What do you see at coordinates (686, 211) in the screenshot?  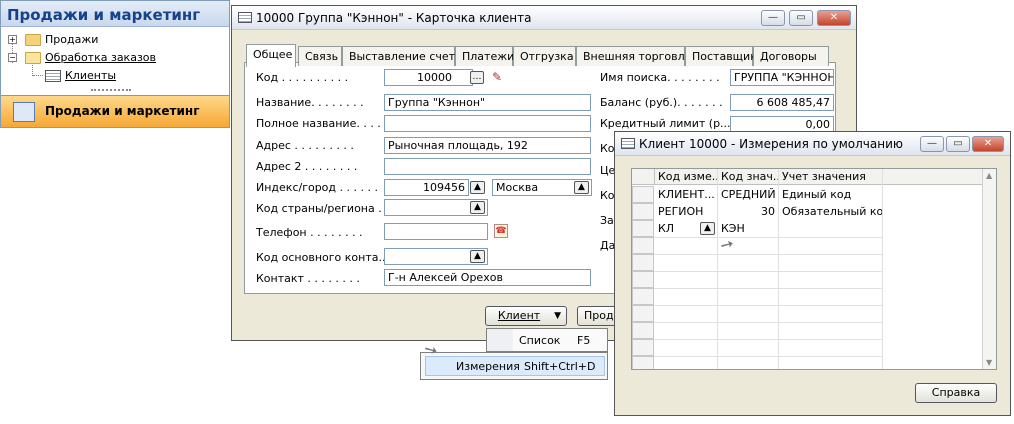 I see `table-cell: РЕГИОН` at bounding box center [686, 211].